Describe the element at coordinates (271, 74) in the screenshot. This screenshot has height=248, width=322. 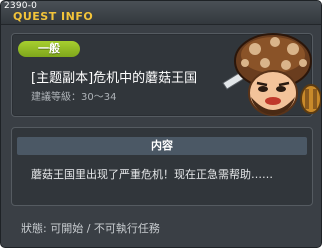
I see `mushroom-npc-icon` at that location.